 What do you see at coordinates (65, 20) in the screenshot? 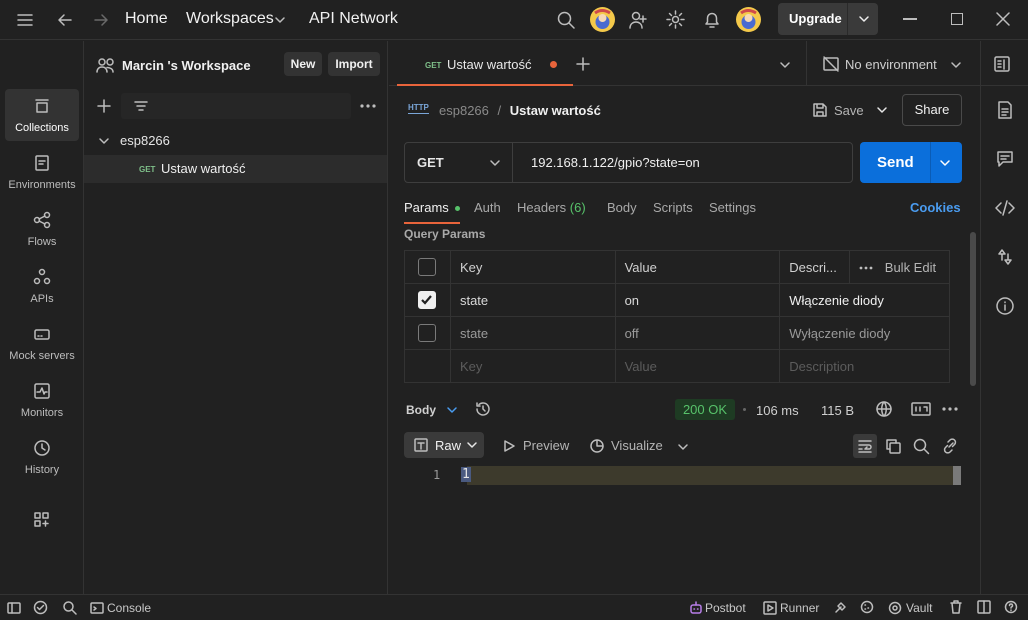
I see `back-icon` at bounding box center [65, 20].